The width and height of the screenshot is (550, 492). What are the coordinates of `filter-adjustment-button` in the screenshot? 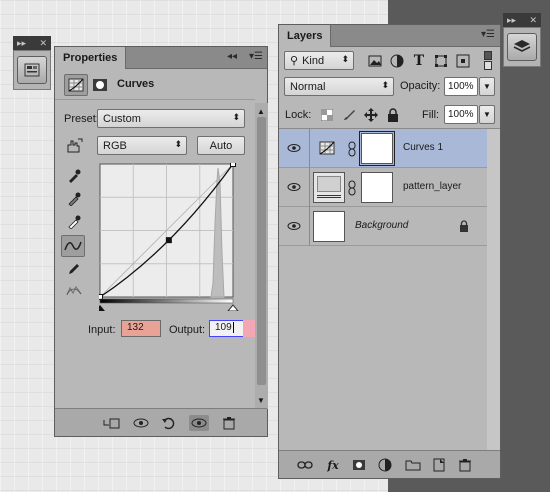 It's located at (397, 61).